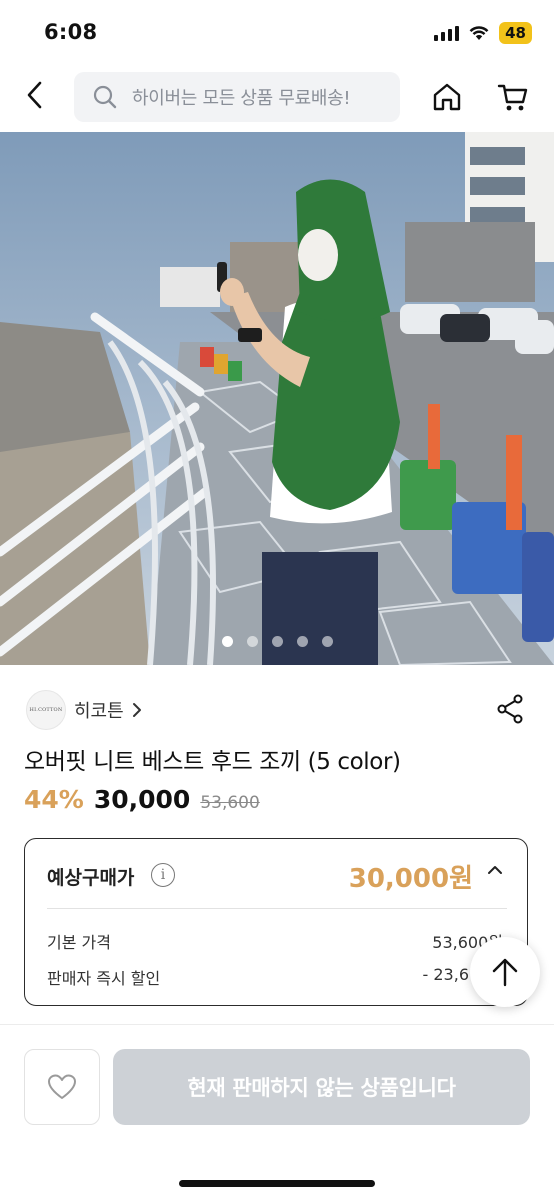  I want to click on cart-icon, so click(512, 97).